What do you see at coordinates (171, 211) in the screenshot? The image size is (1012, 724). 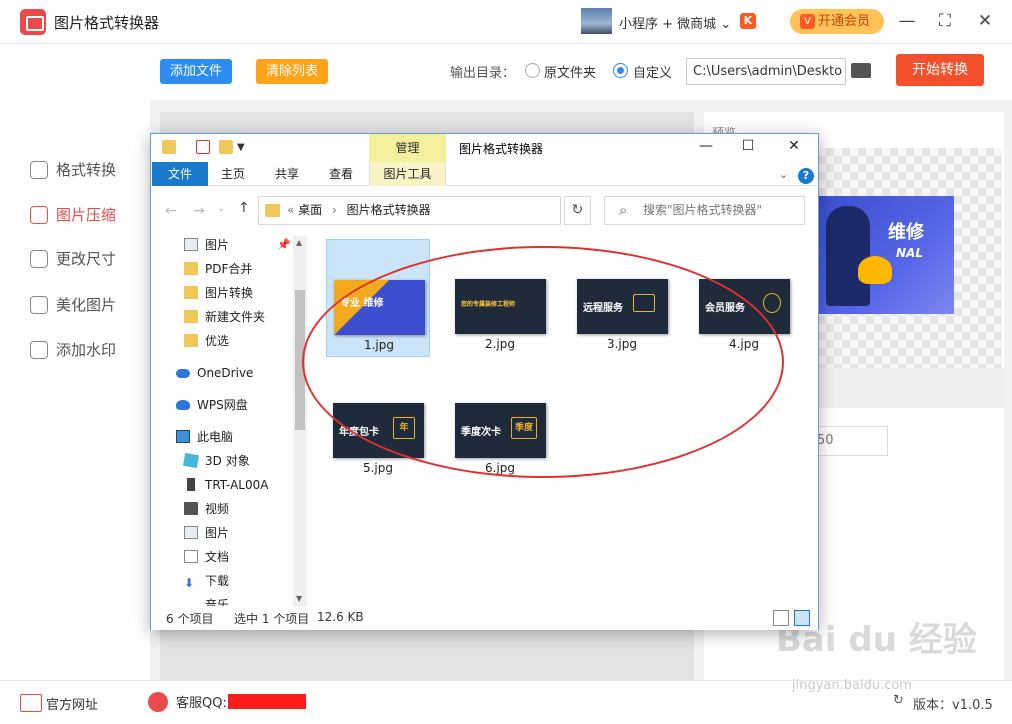 I see `back-icon: ←` at bounding box center [171, 211].